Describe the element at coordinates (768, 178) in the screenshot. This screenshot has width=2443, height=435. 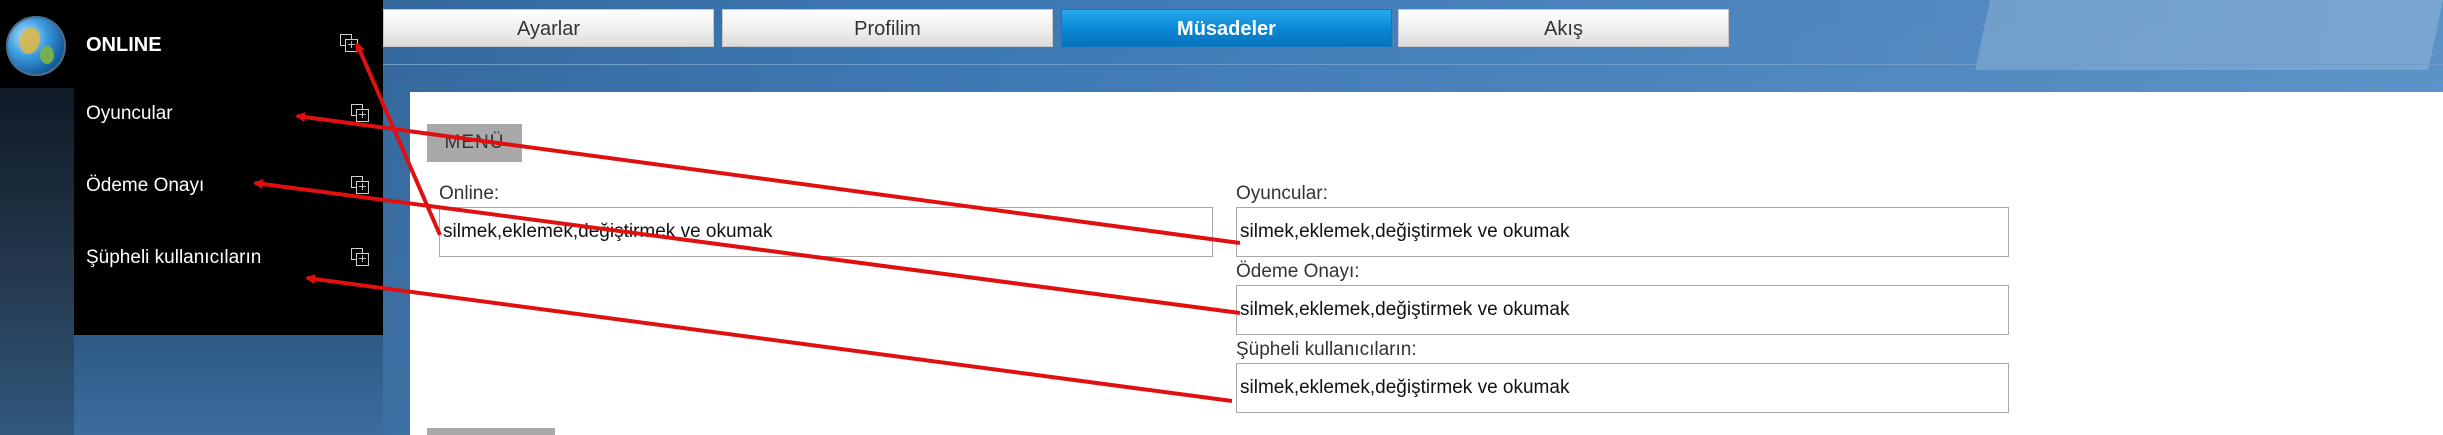
I see `arrow-oyuncular` at that location.